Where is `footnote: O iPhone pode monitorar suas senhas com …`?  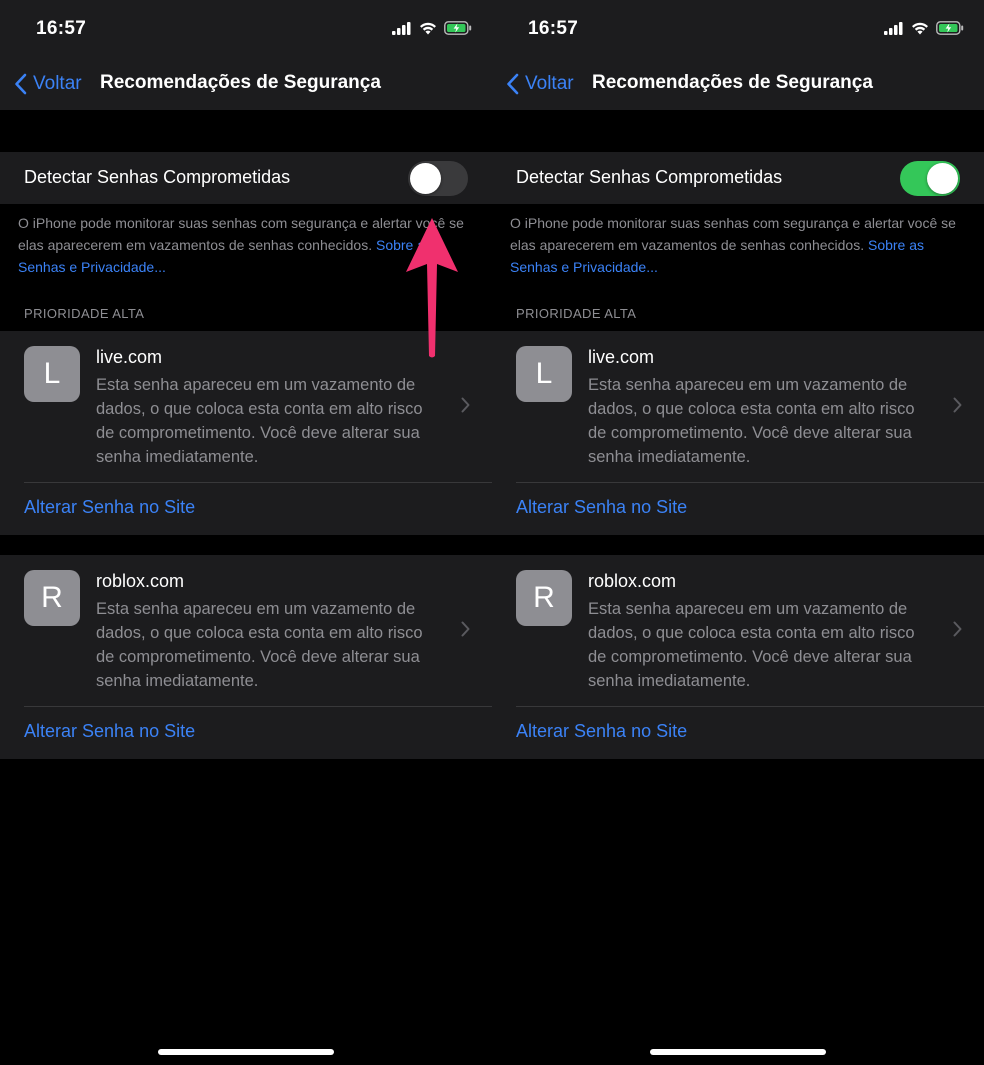 footnote: O iPhone pode monitorar suas senhas com … is located at coordinates (738, 245).